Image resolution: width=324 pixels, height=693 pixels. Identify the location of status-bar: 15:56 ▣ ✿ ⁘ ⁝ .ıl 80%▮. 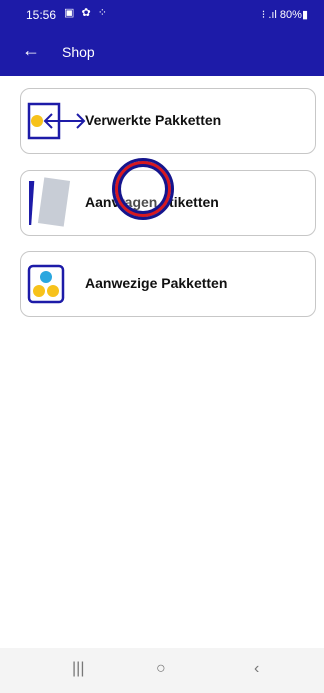
(162, 14).